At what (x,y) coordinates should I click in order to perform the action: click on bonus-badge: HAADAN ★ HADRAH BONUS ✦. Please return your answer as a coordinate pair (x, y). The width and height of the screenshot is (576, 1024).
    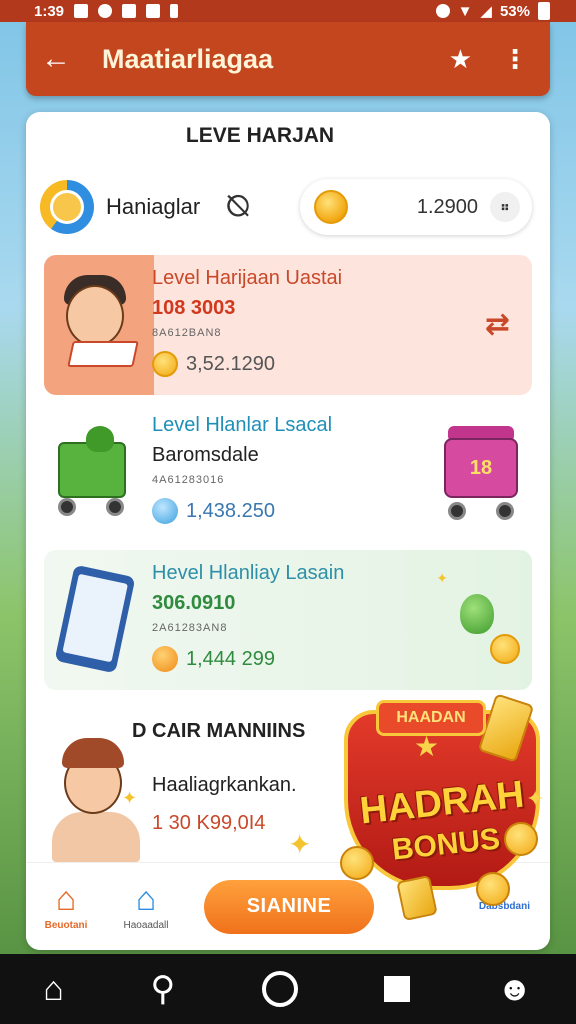
    Looking at the image, I should click on (446, 806).